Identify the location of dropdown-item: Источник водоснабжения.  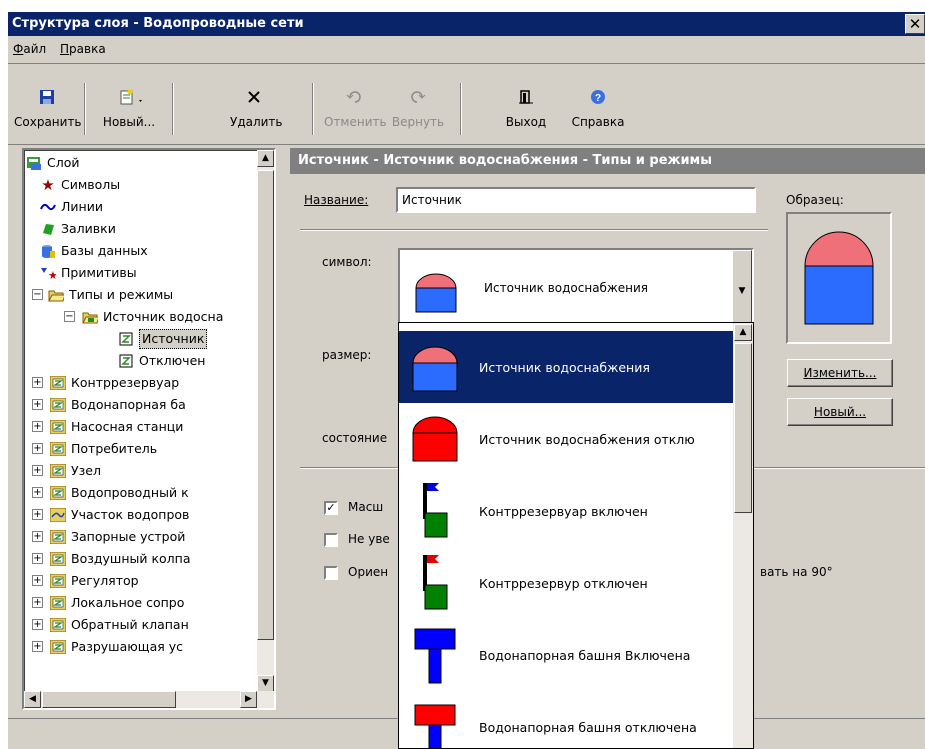
(566, 367).